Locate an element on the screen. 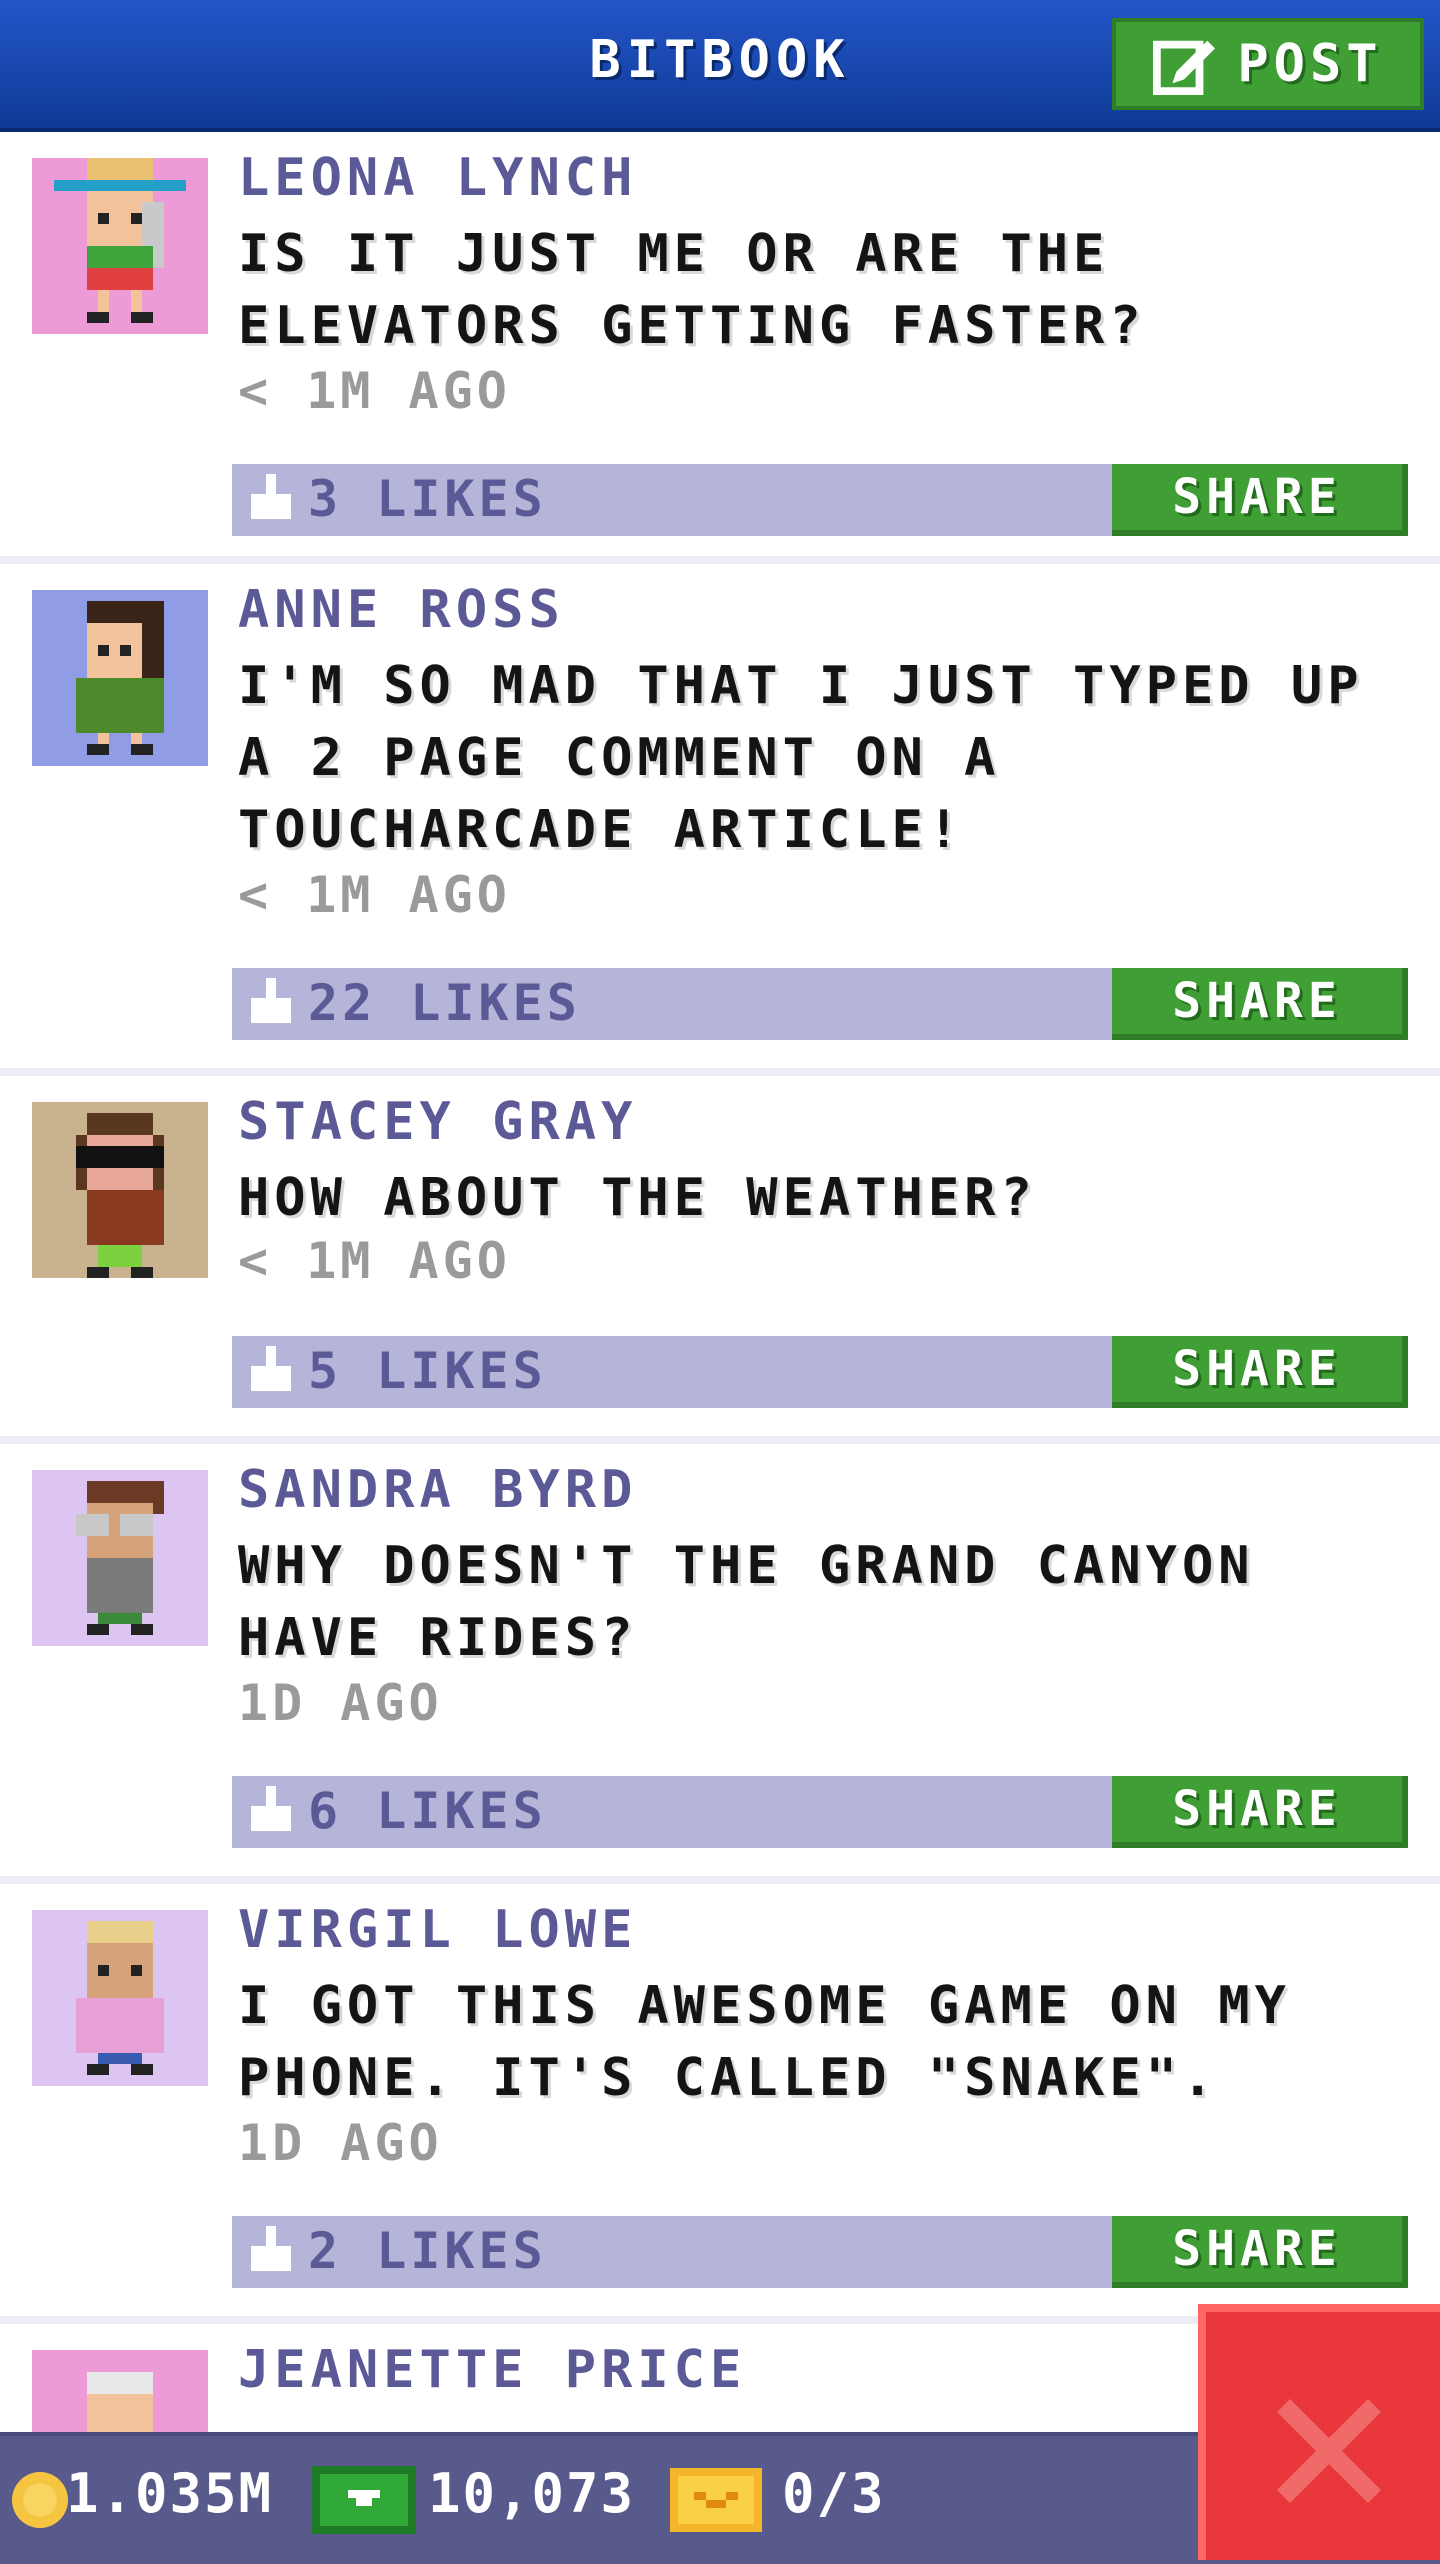 Image resolution: width=1440 pixels, height=2564 pixels. post-button-label: POST is located at coordinates (1310, 64).